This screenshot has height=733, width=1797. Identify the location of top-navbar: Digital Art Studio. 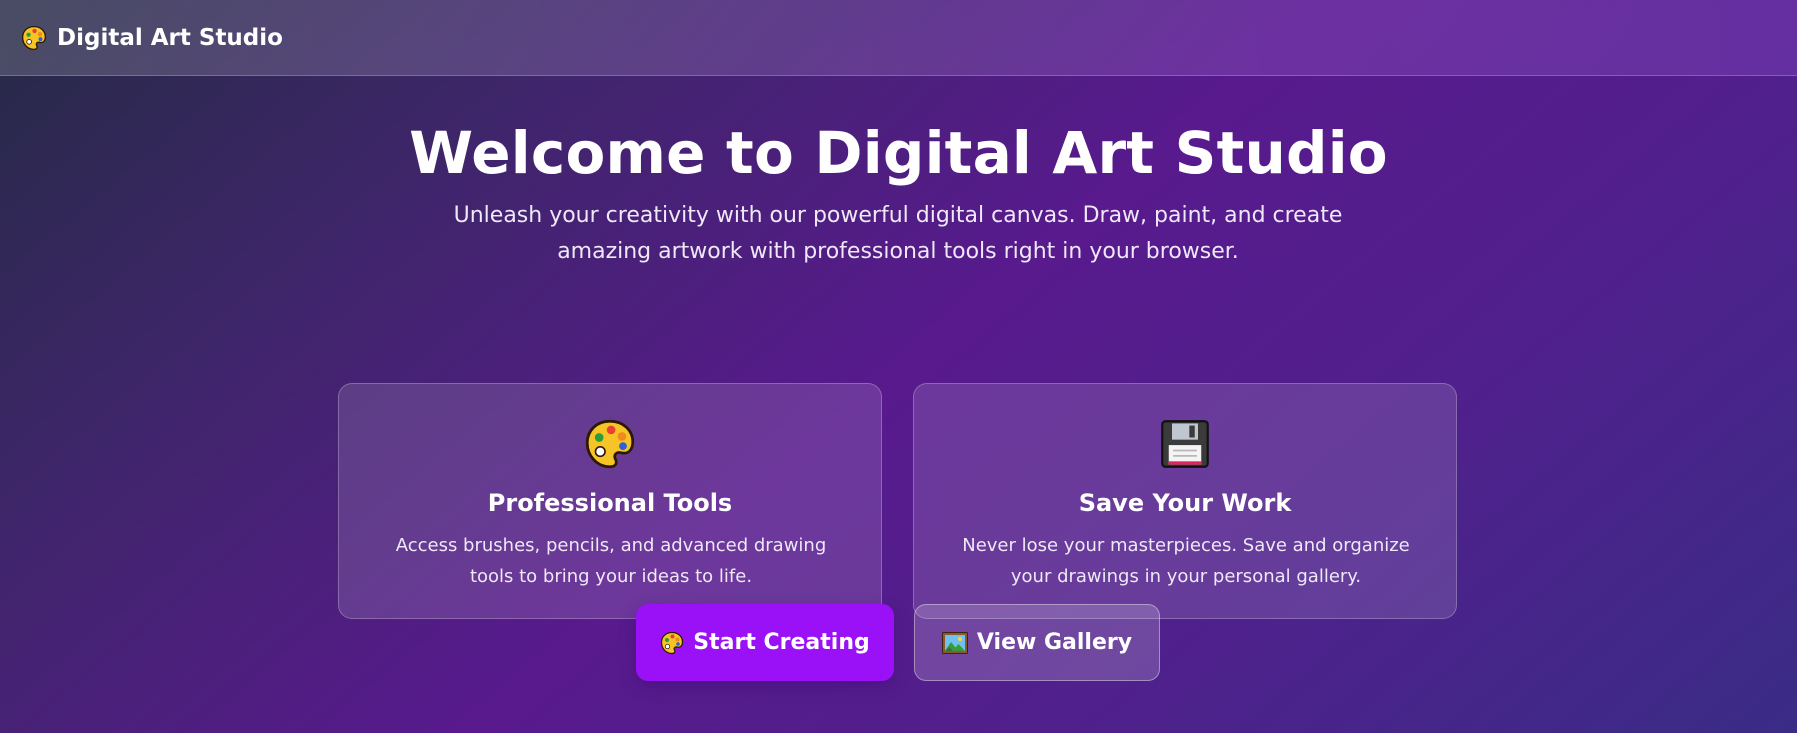
(898, 38).